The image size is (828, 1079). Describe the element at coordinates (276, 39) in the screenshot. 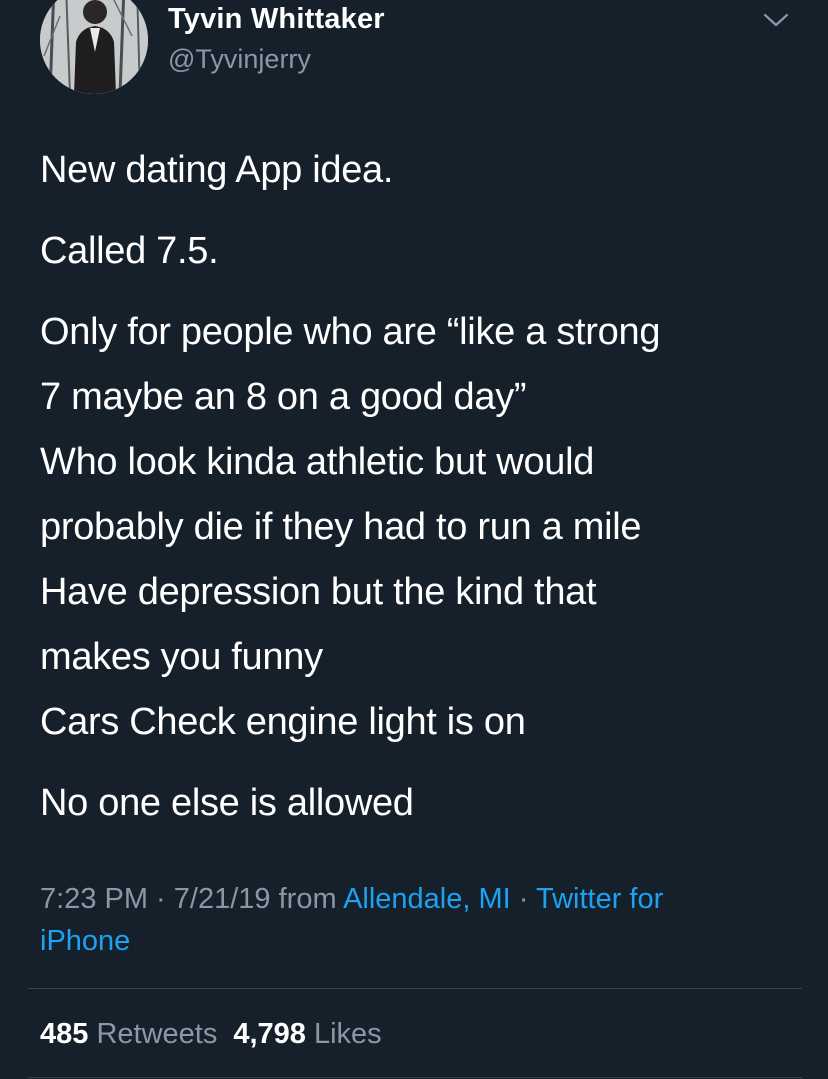

I see `author-names: Tyvin Whittaker @Tyvinjerry` at that location.